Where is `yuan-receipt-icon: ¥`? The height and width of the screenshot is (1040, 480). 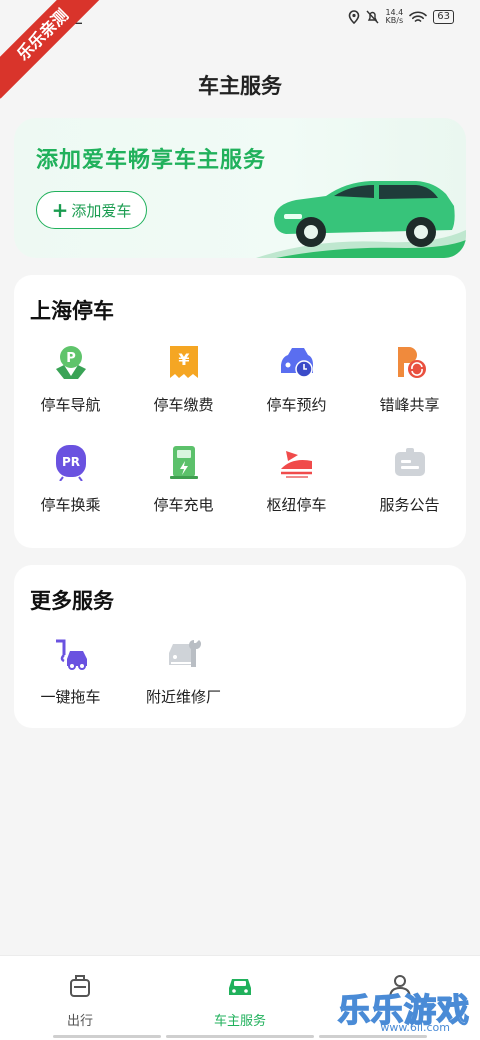 yuan-receipt-icon: ¥ is located at coordinates (183, 362).